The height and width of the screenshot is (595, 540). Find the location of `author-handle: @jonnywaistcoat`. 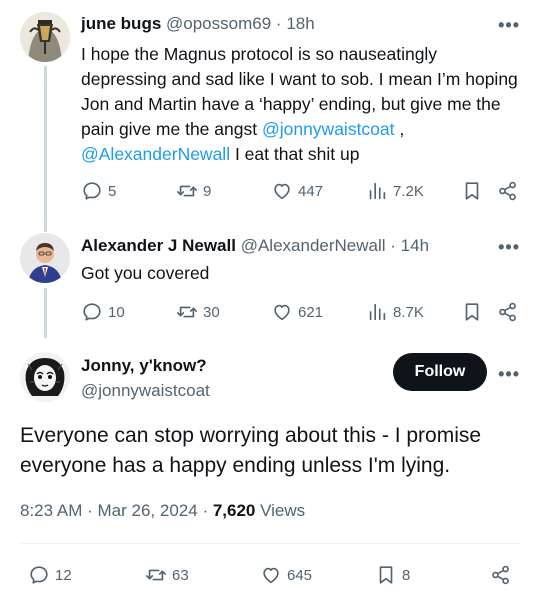

author-handle: @jonnywaistcoat is located at coordinates (145, 391).